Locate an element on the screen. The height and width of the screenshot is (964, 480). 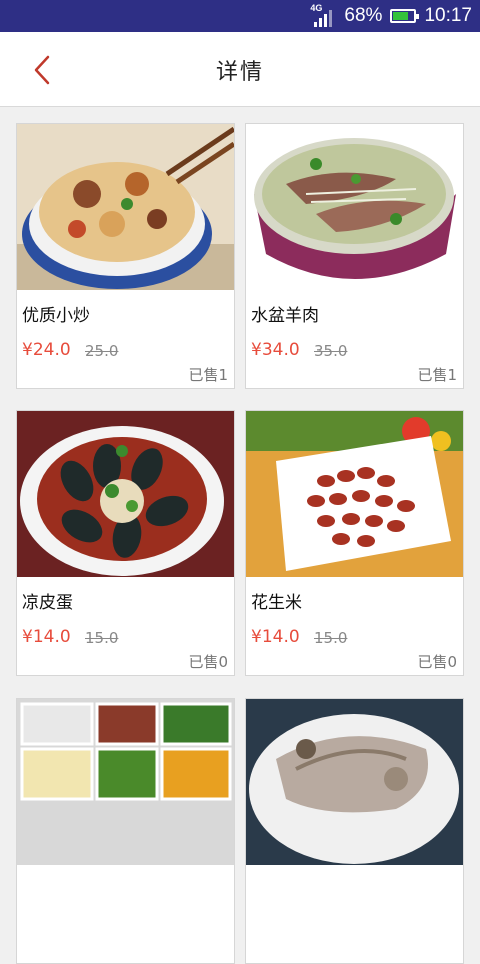
header: 详情 is located at coordinates (240, 69).